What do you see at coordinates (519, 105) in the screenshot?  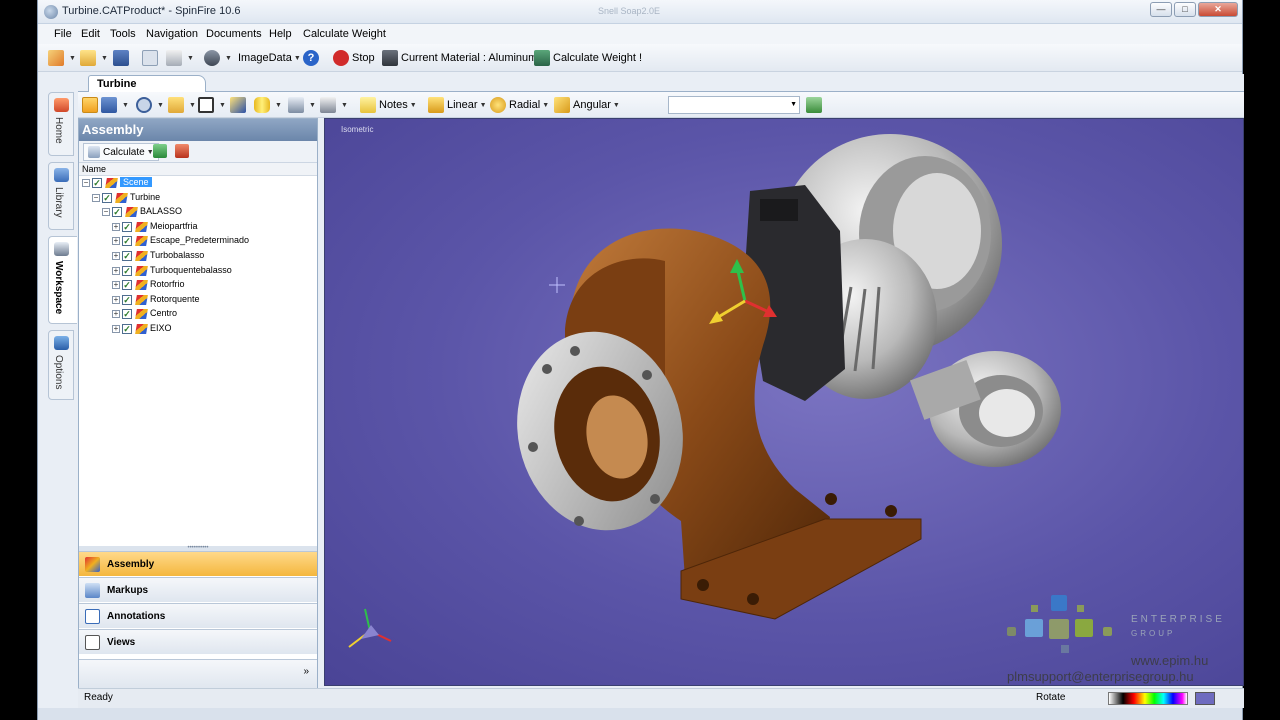 I see `radial-measure-button: Radial ▼` at bounding box center [519, 105].